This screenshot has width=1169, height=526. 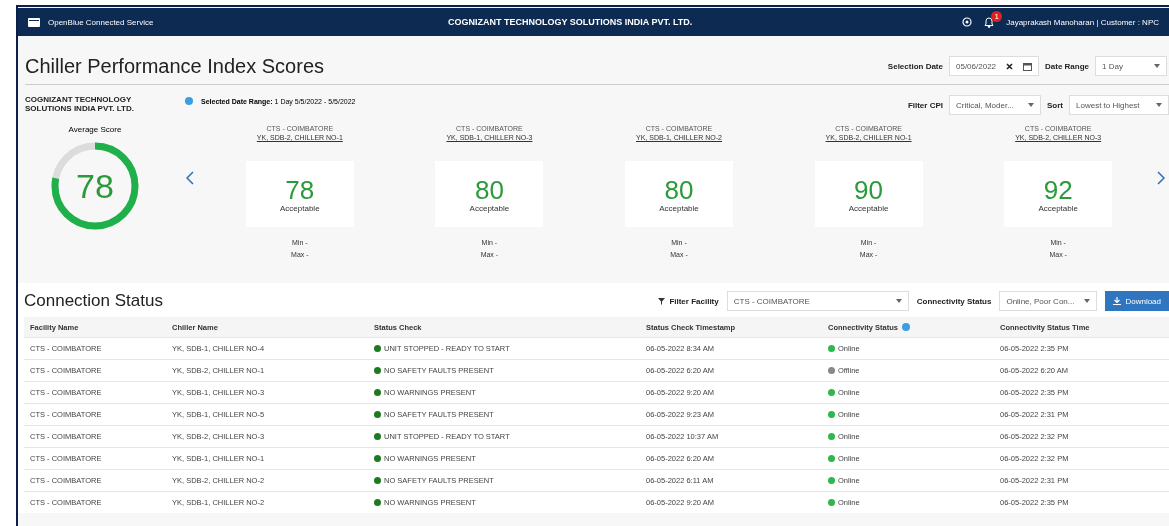 What do you see at coordinates (694, 301) in the screenshot?
I see `field-label: Filter Facility` at bounding box center [694, 301].